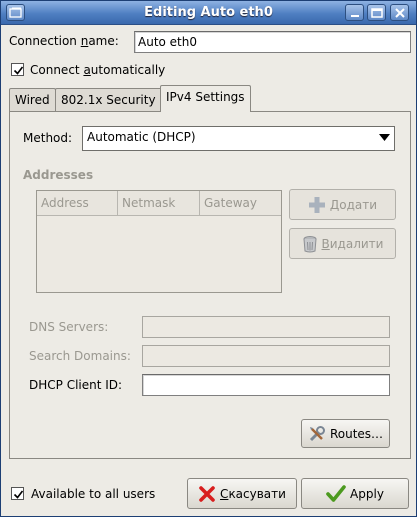 The height and width of the screenshot is (517, 417). I want to click on dhcp-client-id-label: DHCP Client ID:, so click(76, 385).